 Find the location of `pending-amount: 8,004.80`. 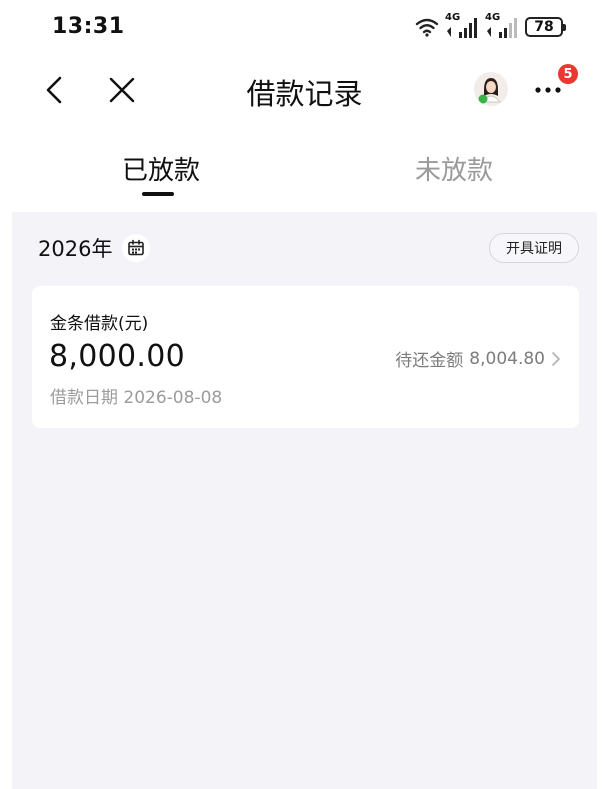

pending-amount: 8,004.80 is located at coordinates (507, 358).